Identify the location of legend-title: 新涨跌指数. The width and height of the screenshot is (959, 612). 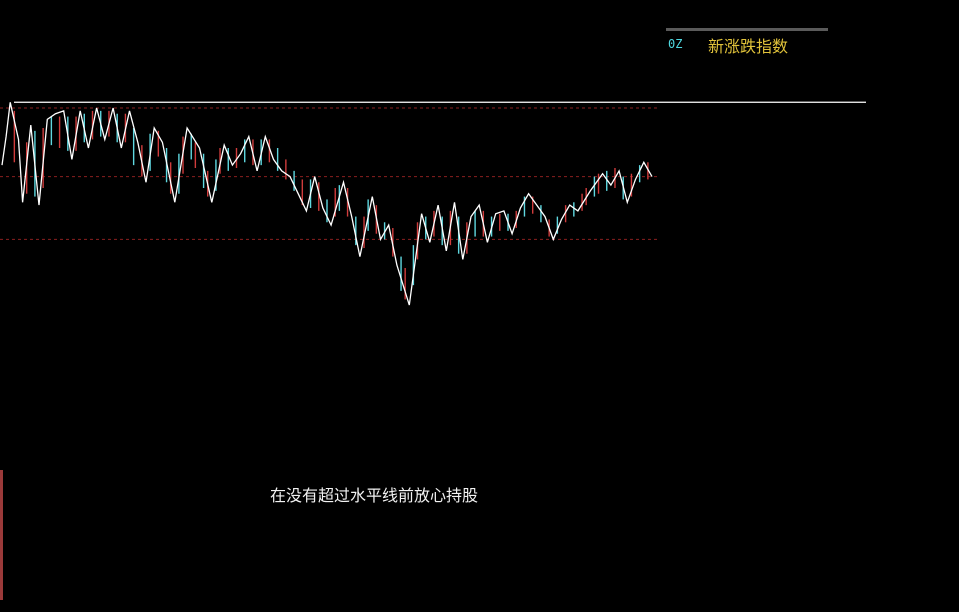
(748, 46).